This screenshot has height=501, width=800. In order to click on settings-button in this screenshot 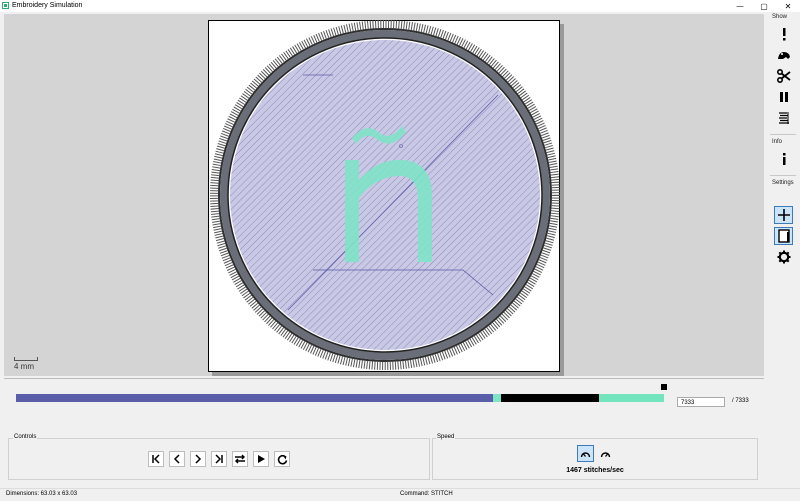, I will do `click(783, 257)`.